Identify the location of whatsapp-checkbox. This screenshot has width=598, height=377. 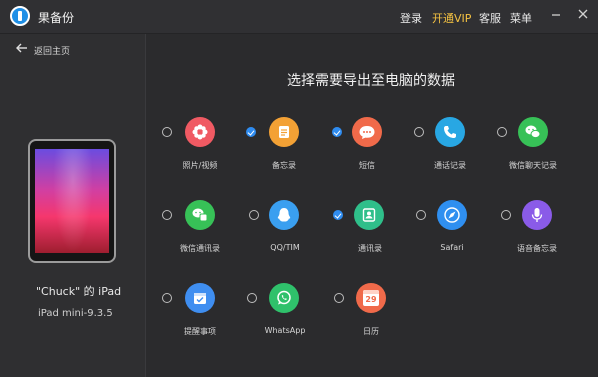
(252, 298).